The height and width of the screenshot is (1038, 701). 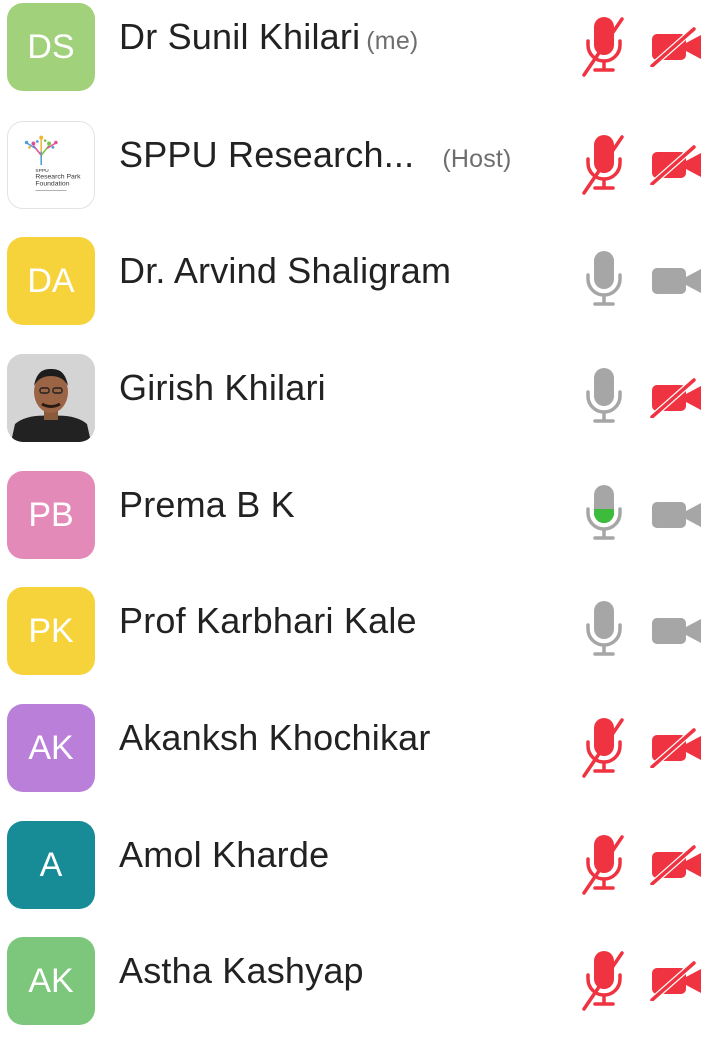 I want to click on participant-name: Prema B K, so click(x=207, y=504).